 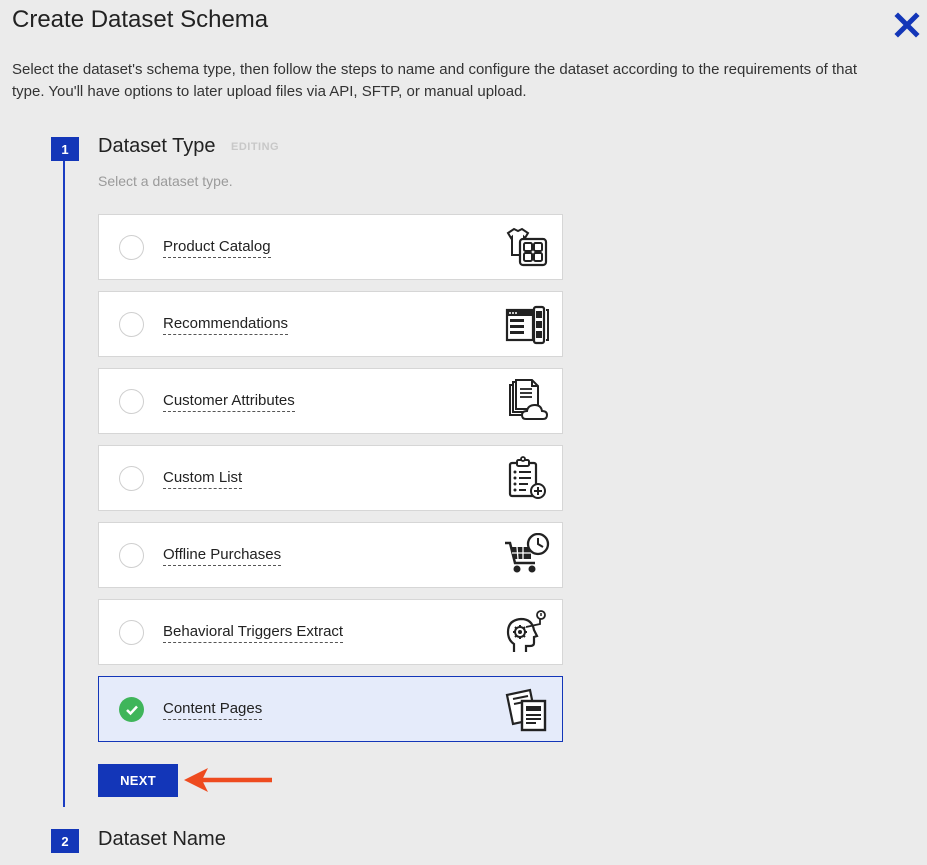 What do you see at coordinates (203, 479) in the screenshot?
I see `option-label: Custom List` at bounding box center [203, 479].